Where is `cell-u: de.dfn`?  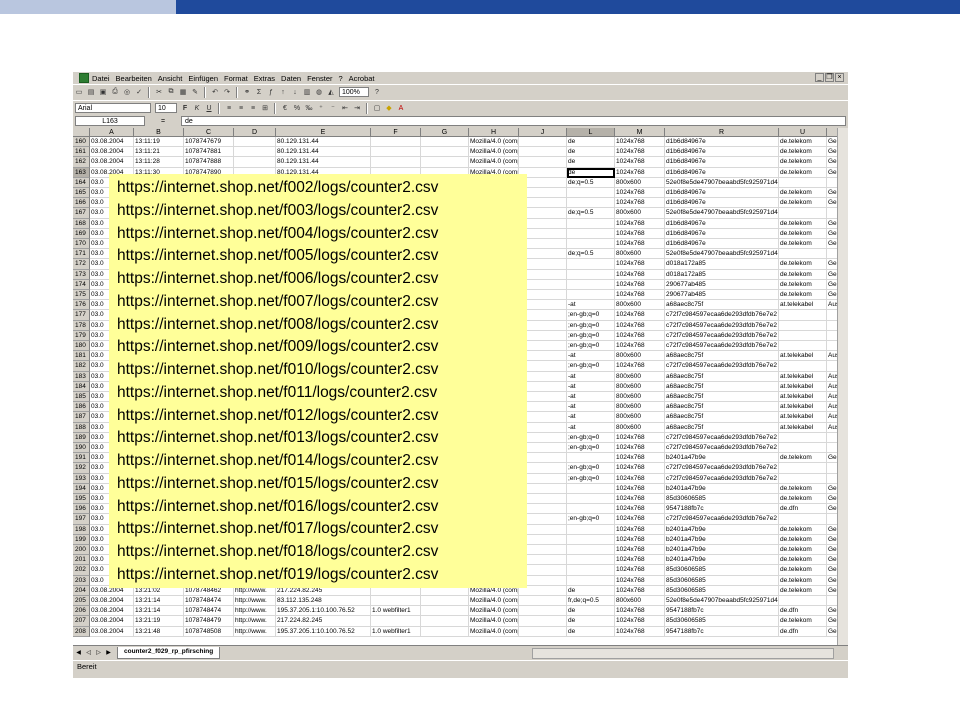 cell-u: de.dfn is located at coordinates (803, 509).